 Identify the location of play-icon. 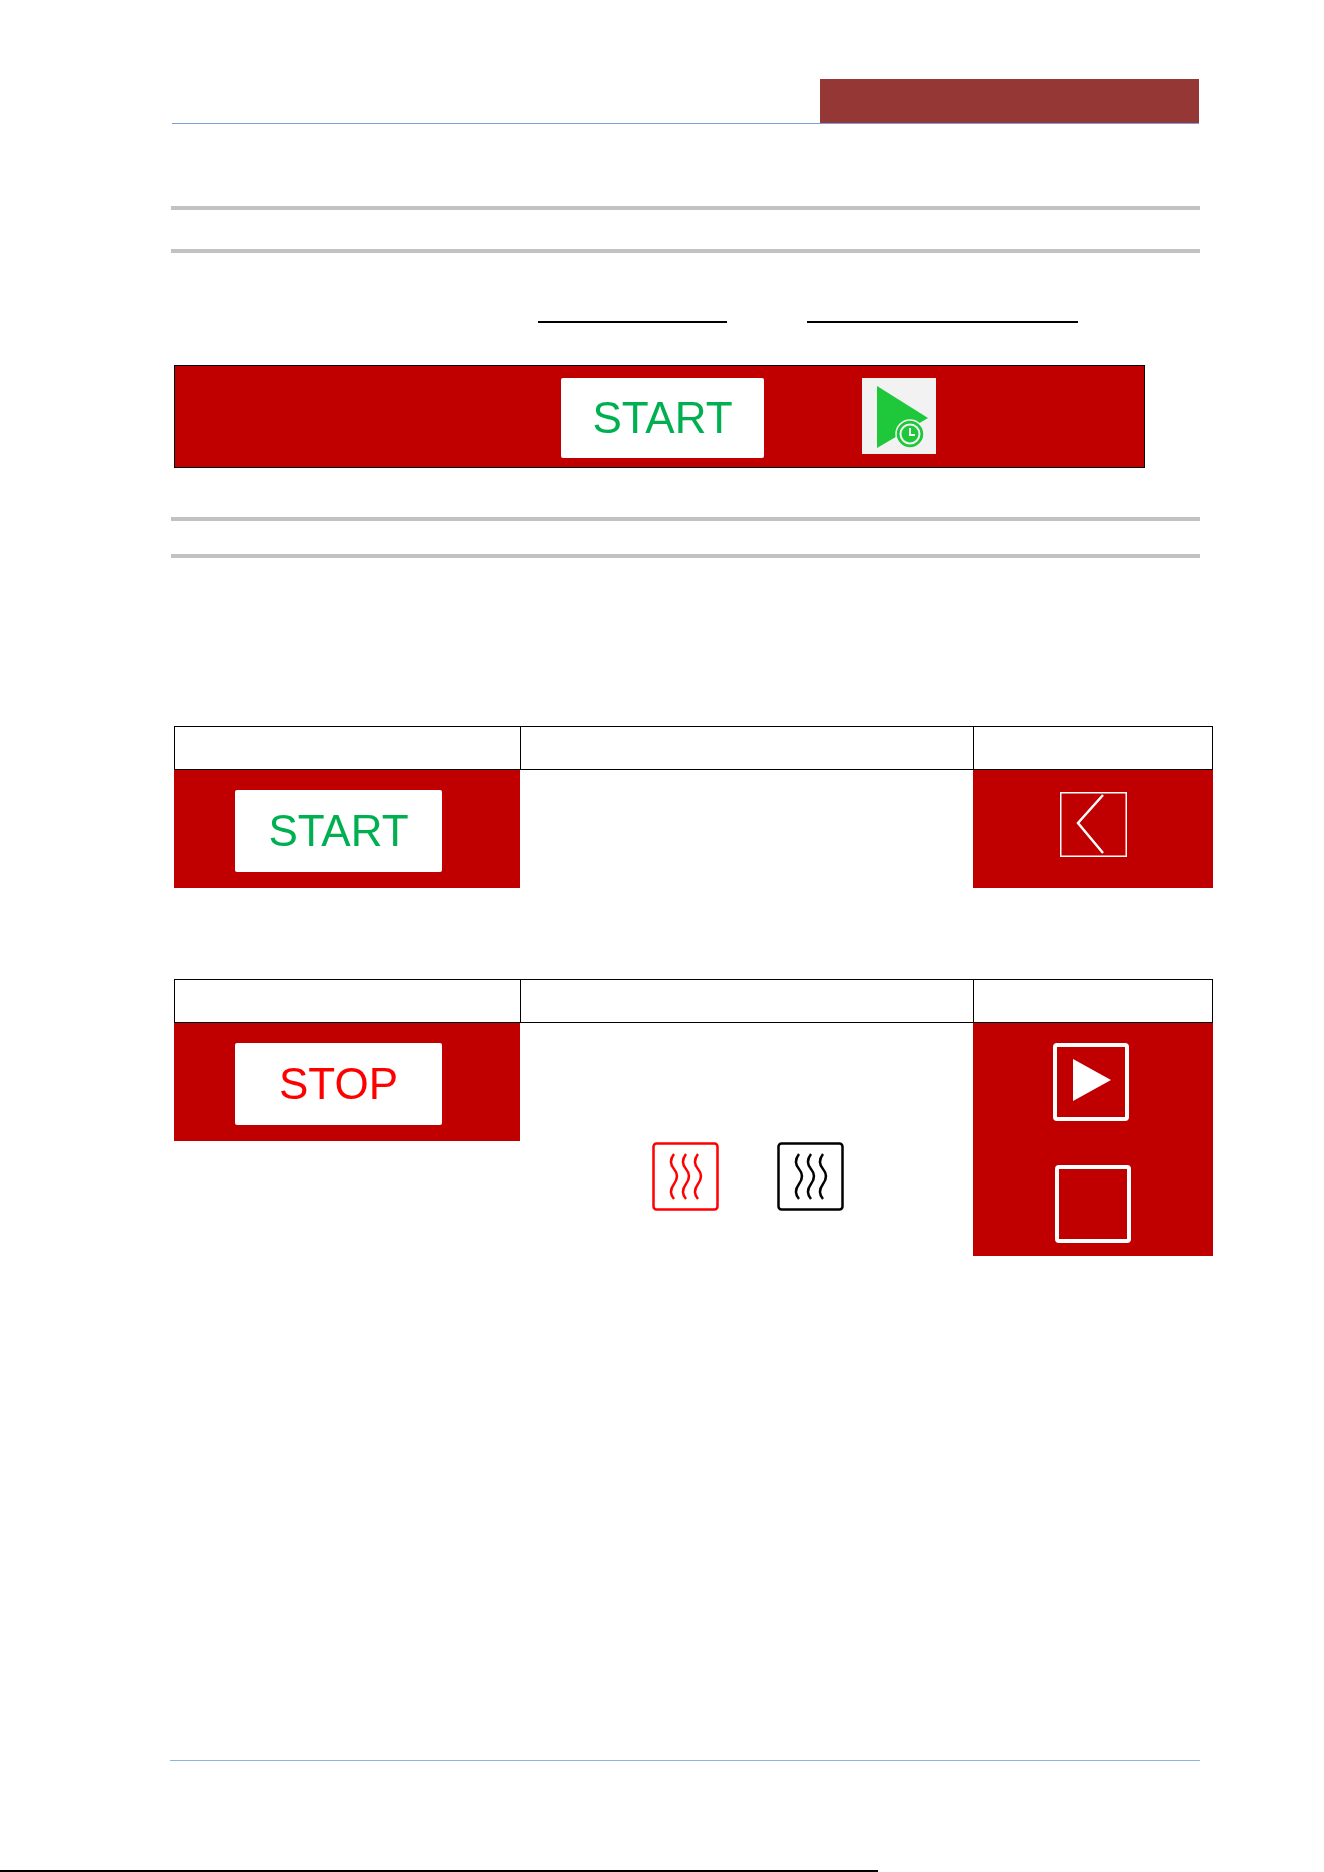
(1091, 1082).